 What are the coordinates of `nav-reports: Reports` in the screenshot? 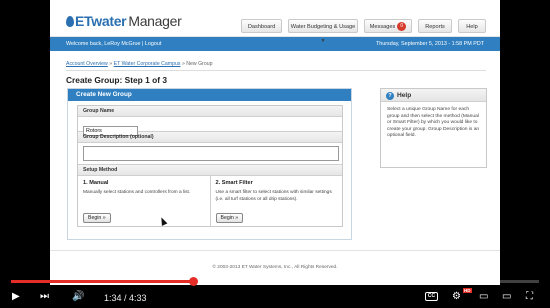 It's located at (435, 26).